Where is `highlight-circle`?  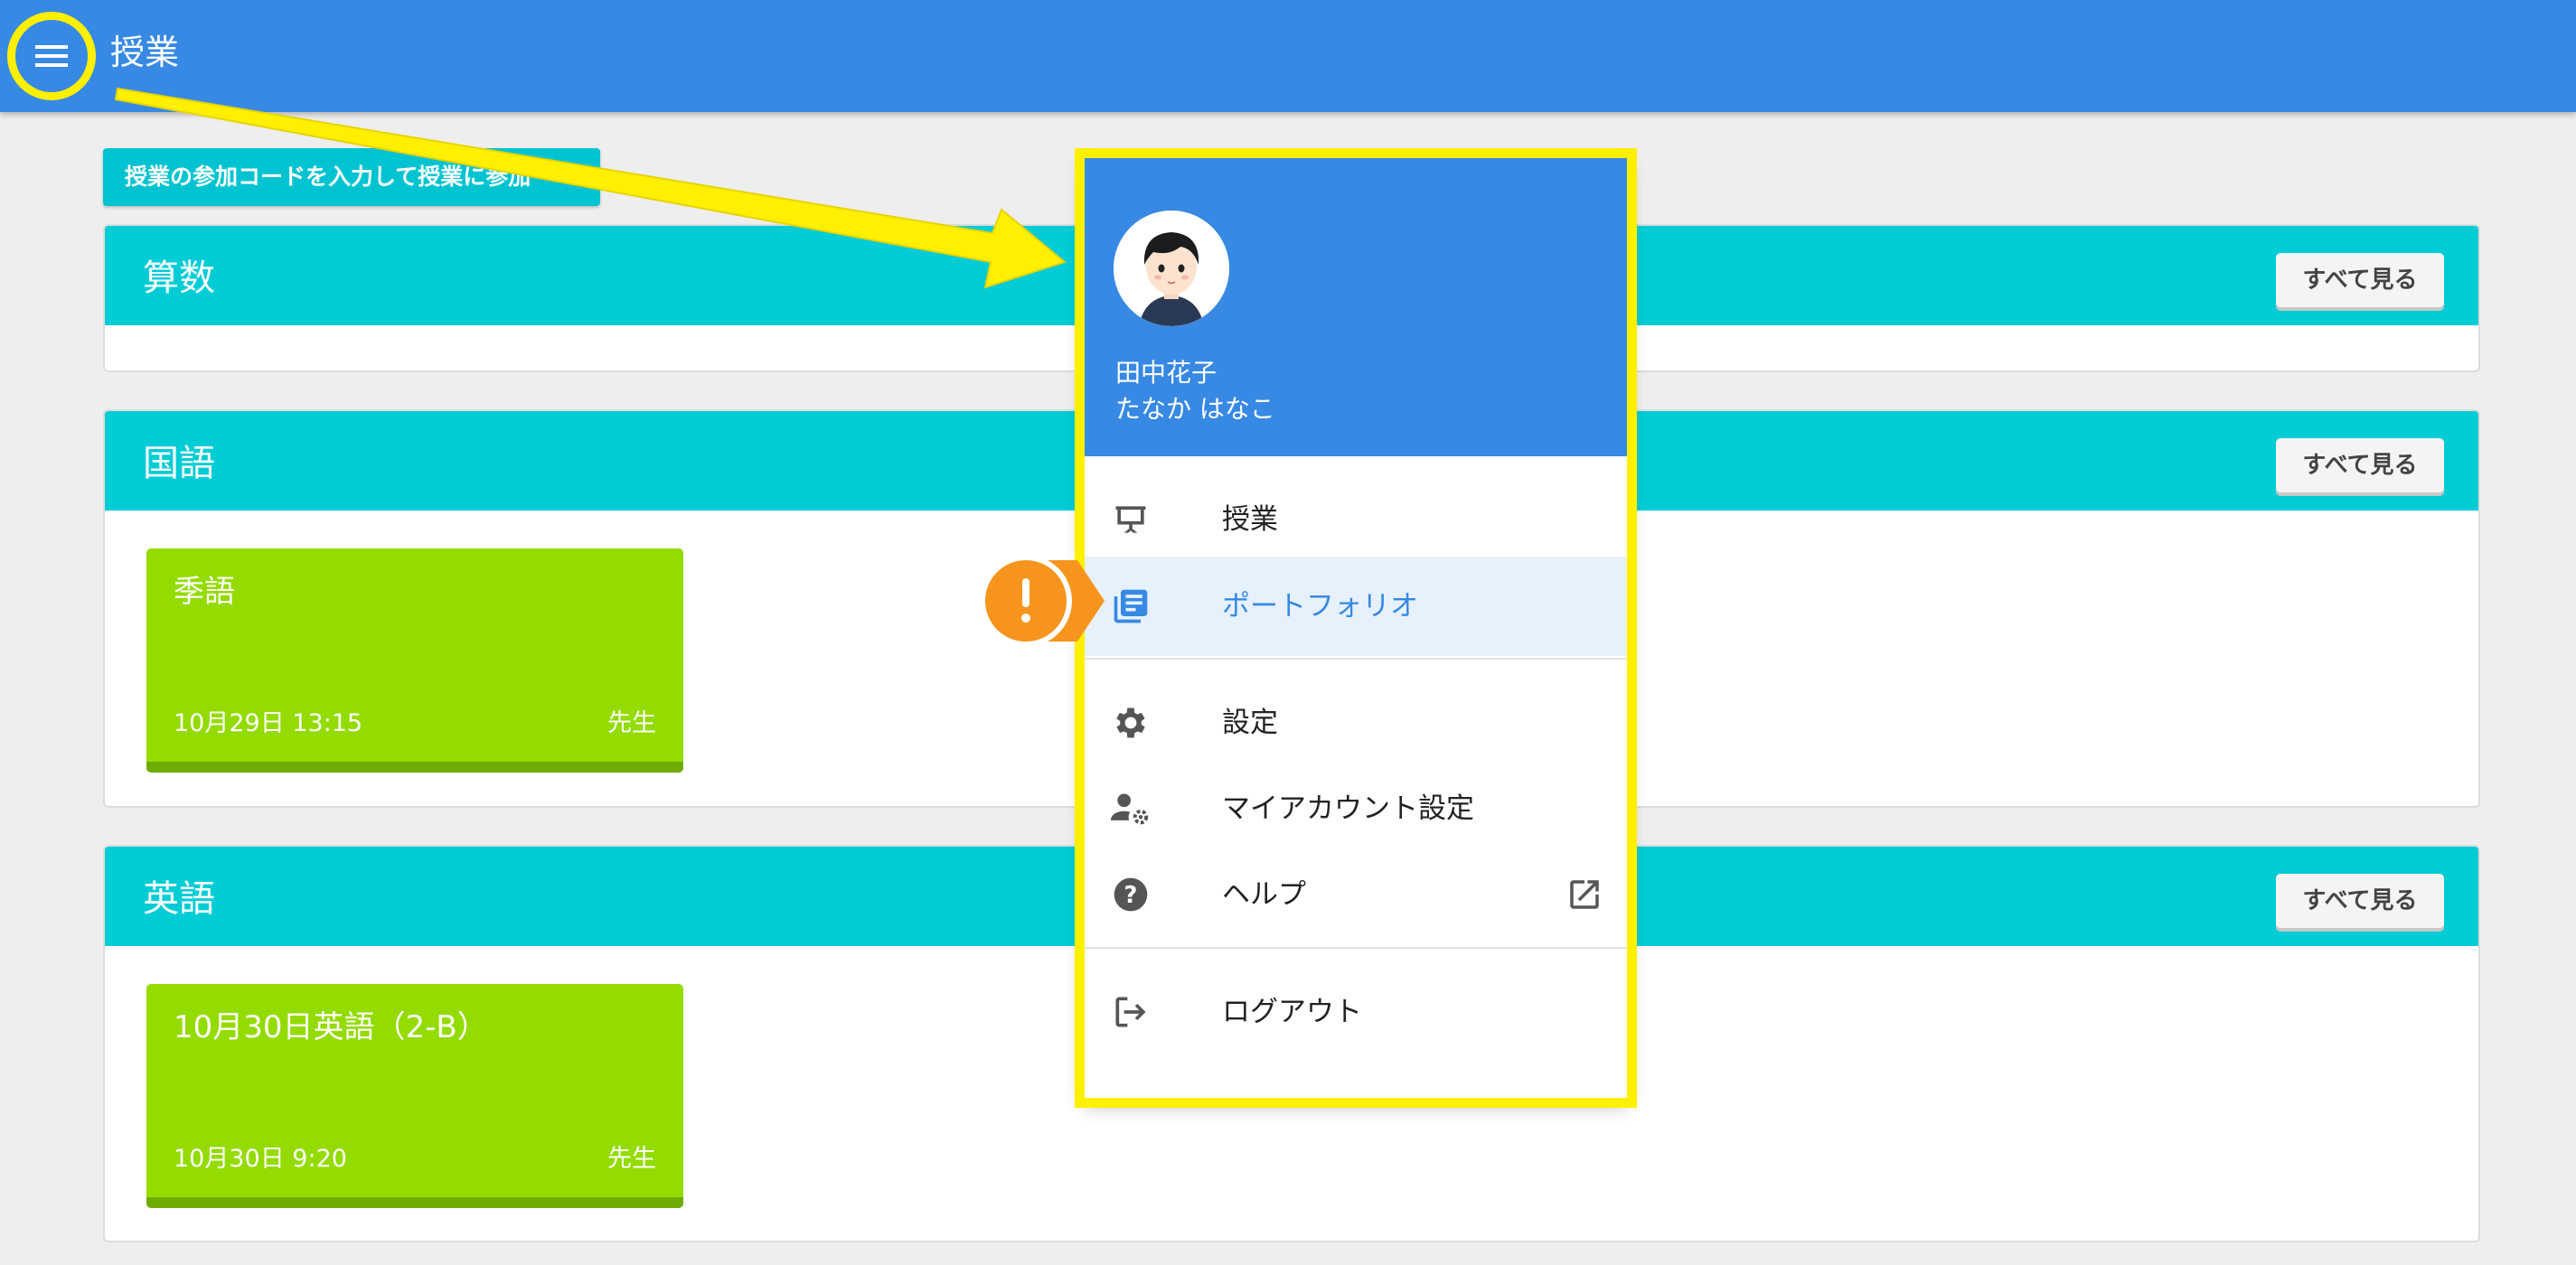 highlight-circle is located at coordinates (52, 56).